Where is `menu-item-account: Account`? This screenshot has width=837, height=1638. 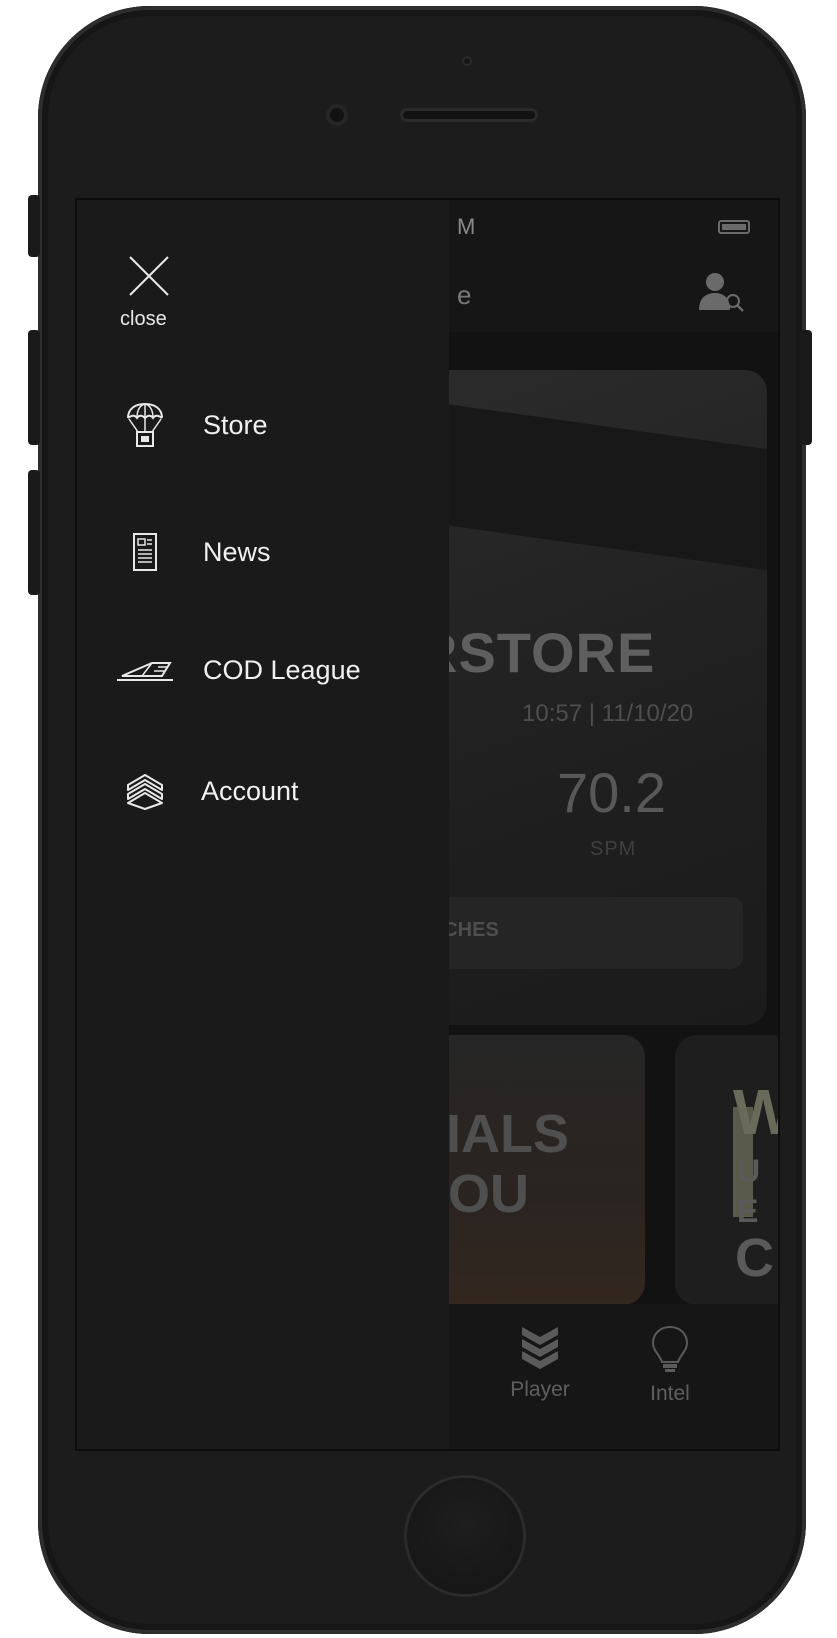
menu-item-account: Account is located at coordinates (265, 791).